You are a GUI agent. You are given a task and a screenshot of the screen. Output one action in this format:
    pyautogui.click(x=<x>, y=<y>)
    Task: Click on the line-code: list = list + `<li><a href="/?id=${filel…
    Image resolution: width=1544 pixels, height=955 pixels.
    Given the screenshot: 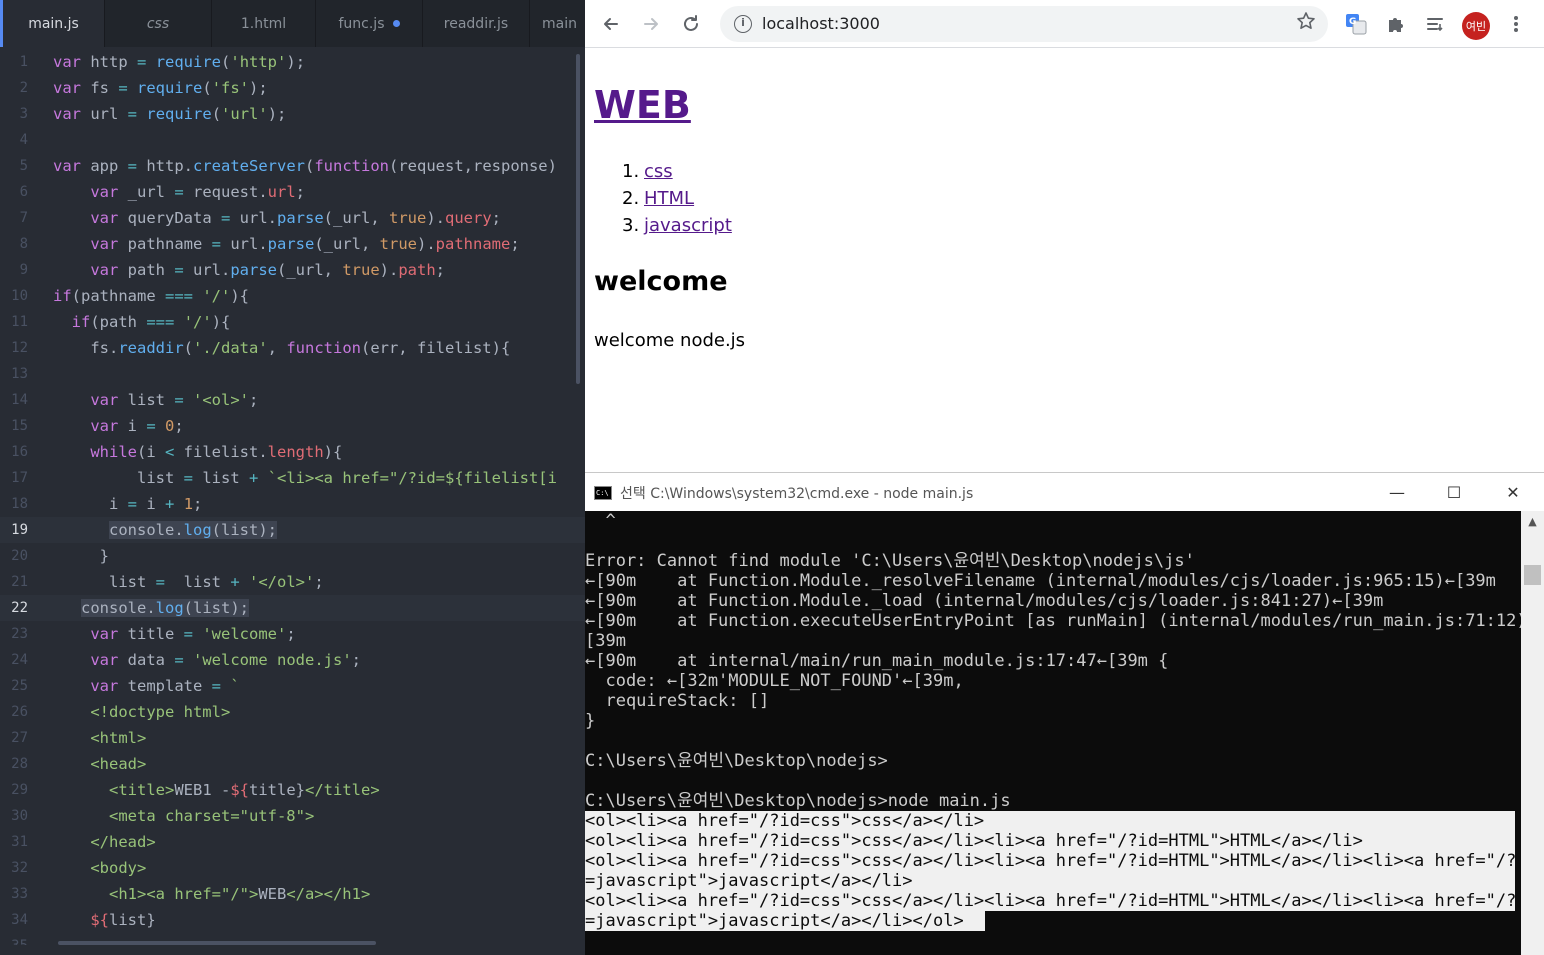 What is the action you would take?
    pyautogui.click(x=305, y=478)
    